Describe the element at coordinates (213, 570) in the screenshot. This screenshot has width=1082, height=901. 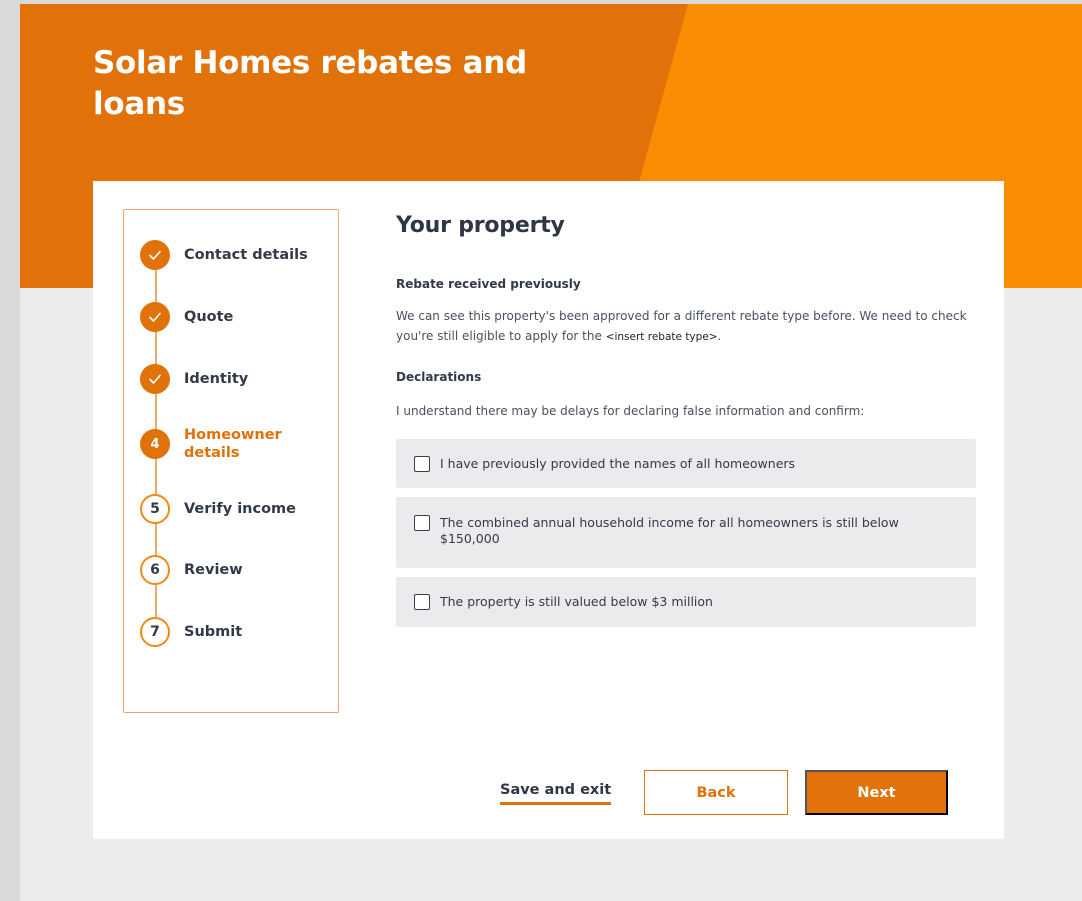
I see `step-label: Review` at that location.